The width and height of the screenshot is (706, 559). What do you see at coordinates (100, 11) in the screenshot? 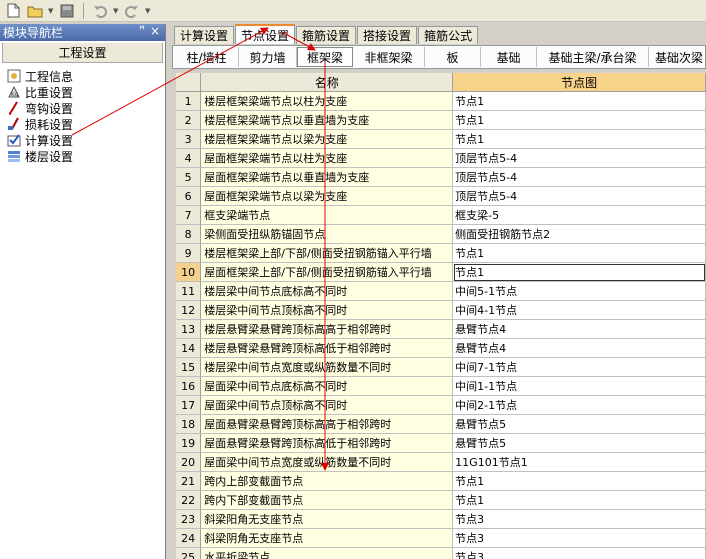
I see `undo-icon` at bounding box center [100, 11].